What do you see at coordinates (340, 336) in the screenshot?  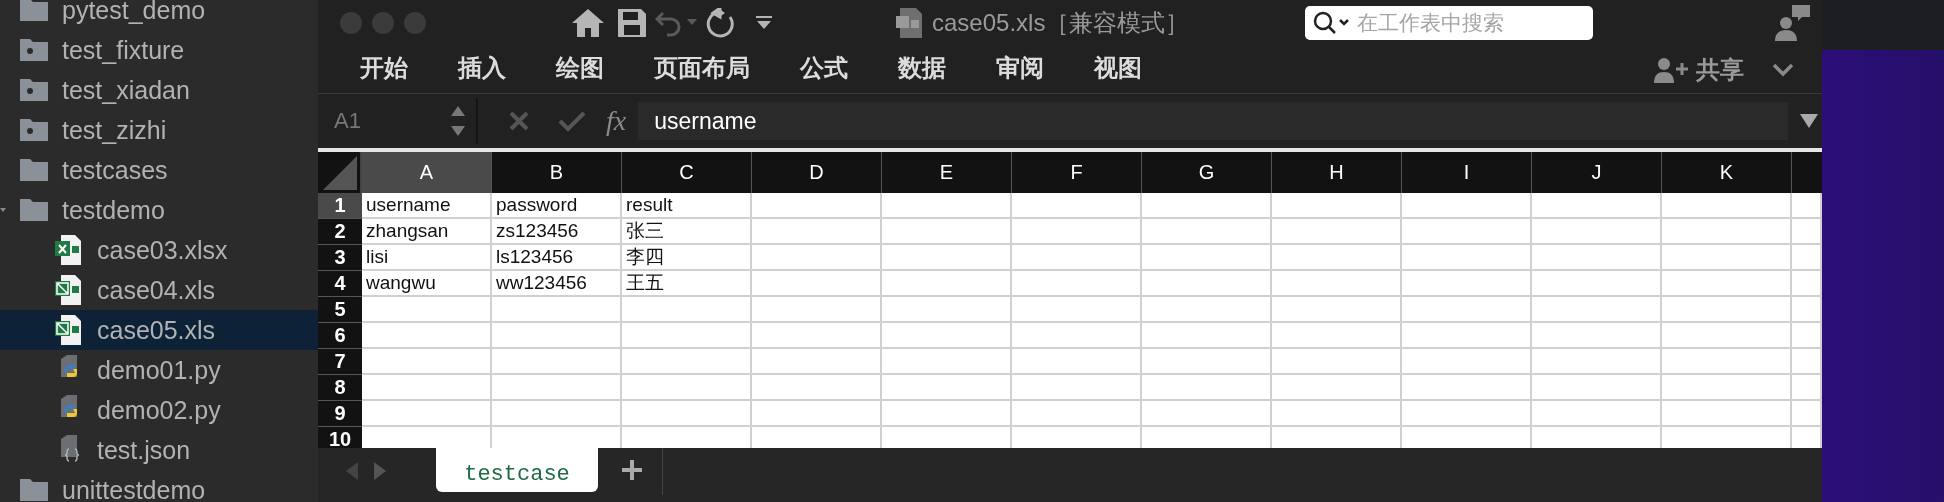 I see `row-header: 6` at bounding box center [340, 336].